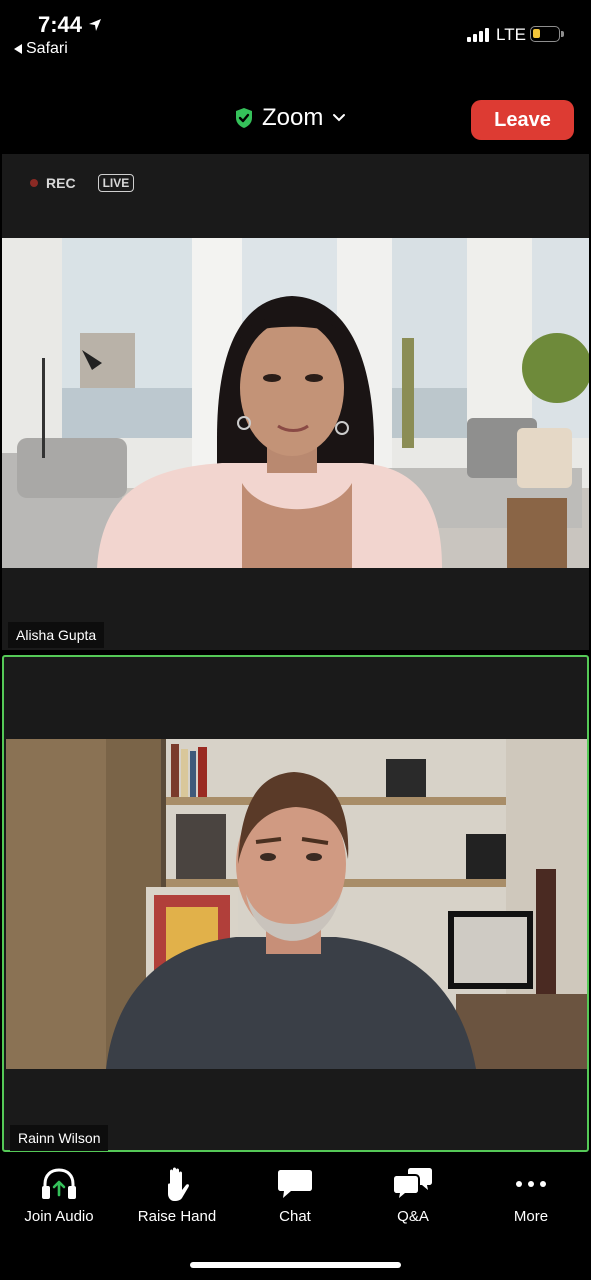 The width and height of the screenshot is (591, 1280). I want to click on live-badge: LIVE, so click(116, 183).